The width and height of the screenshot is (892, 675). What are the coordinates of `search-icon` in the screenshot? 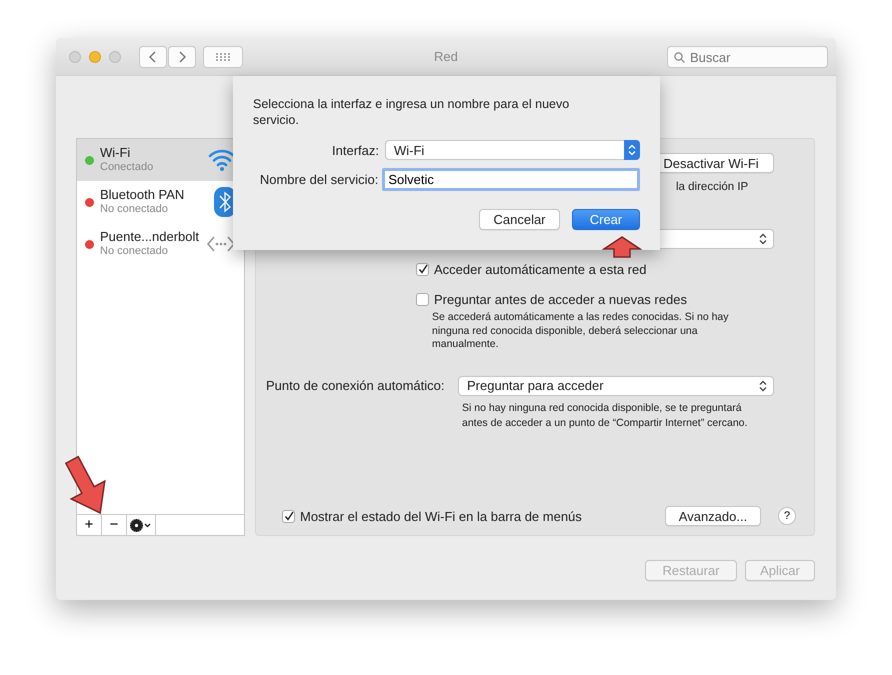 It's located at (679, 57).